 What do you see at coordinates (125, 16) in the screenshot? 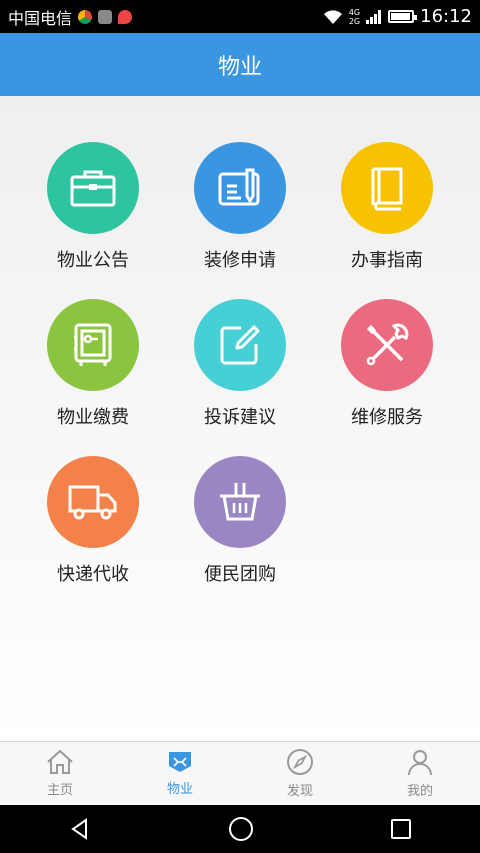
I see `map-notification-icon` at bounding box center [125, 16].